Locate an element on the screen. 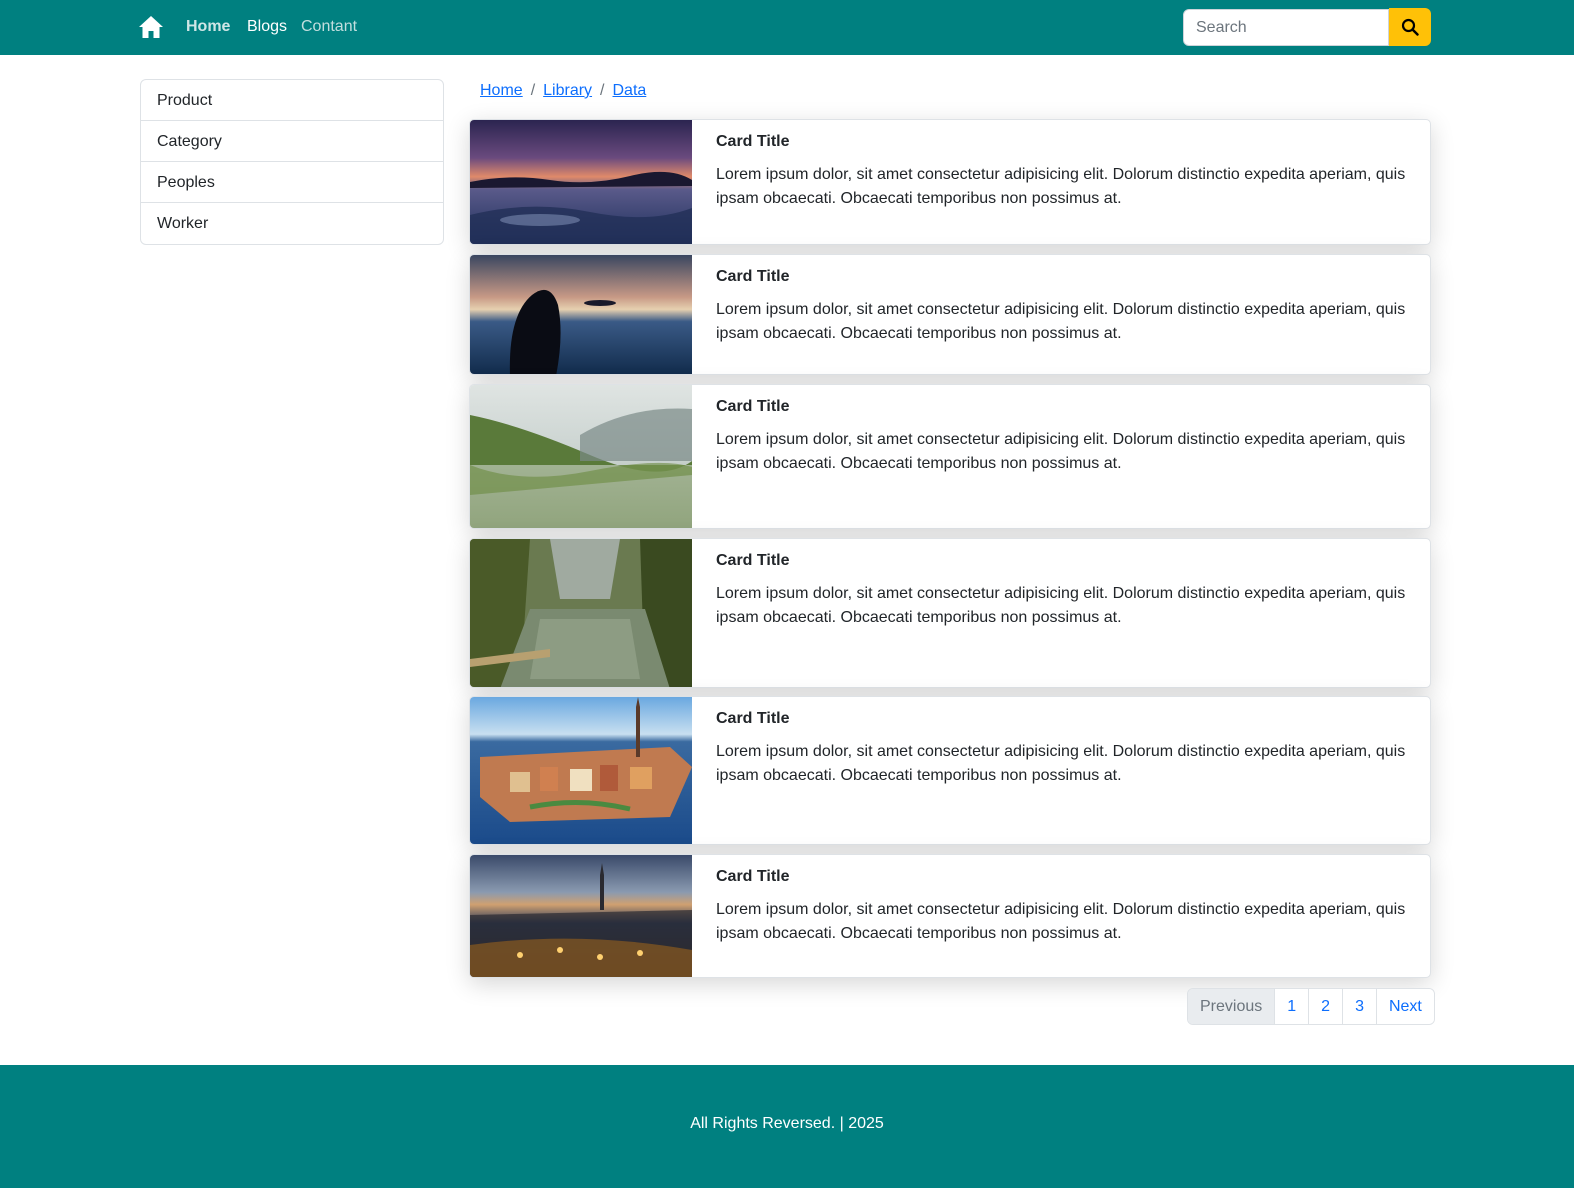  sidebar-item-category: Category is located at coordinates (292, 141).